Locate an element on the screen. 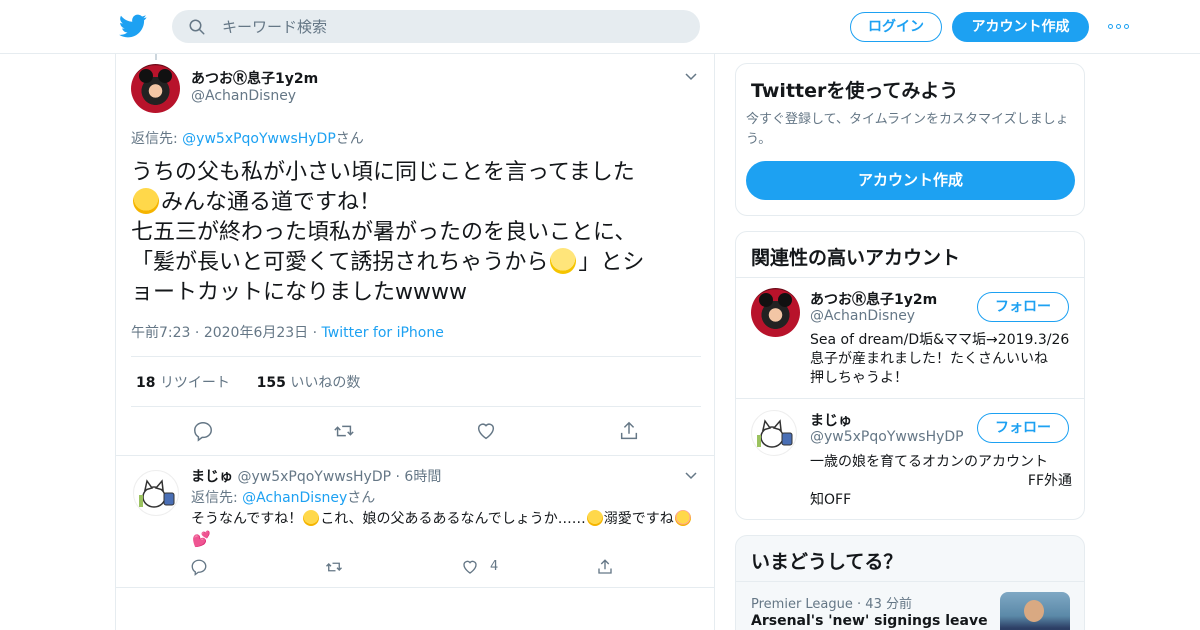 This screenshot has height=630, width=1200. reply-to-link: @AchanDisney is located at coordinates (294, 498).